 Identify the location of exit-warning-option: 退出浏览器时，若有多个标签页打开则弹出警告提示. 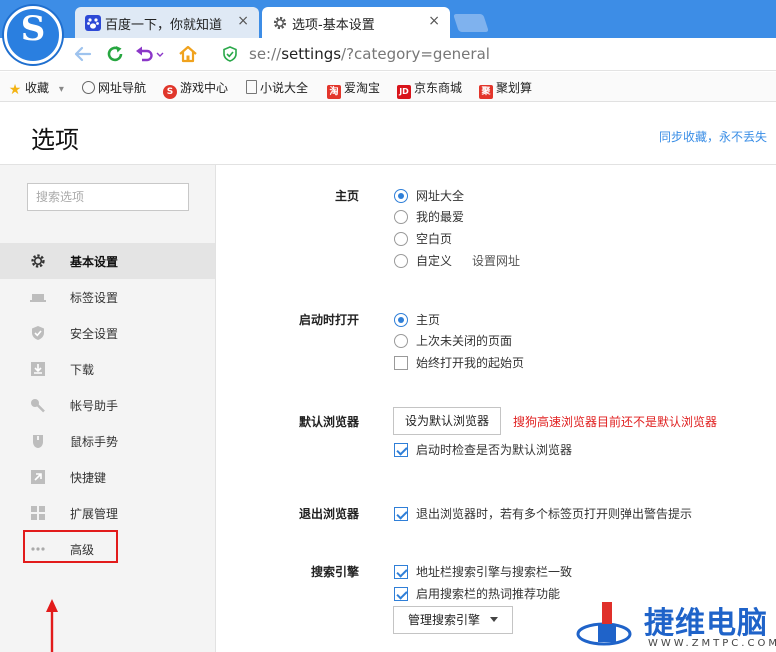
(543, 514).